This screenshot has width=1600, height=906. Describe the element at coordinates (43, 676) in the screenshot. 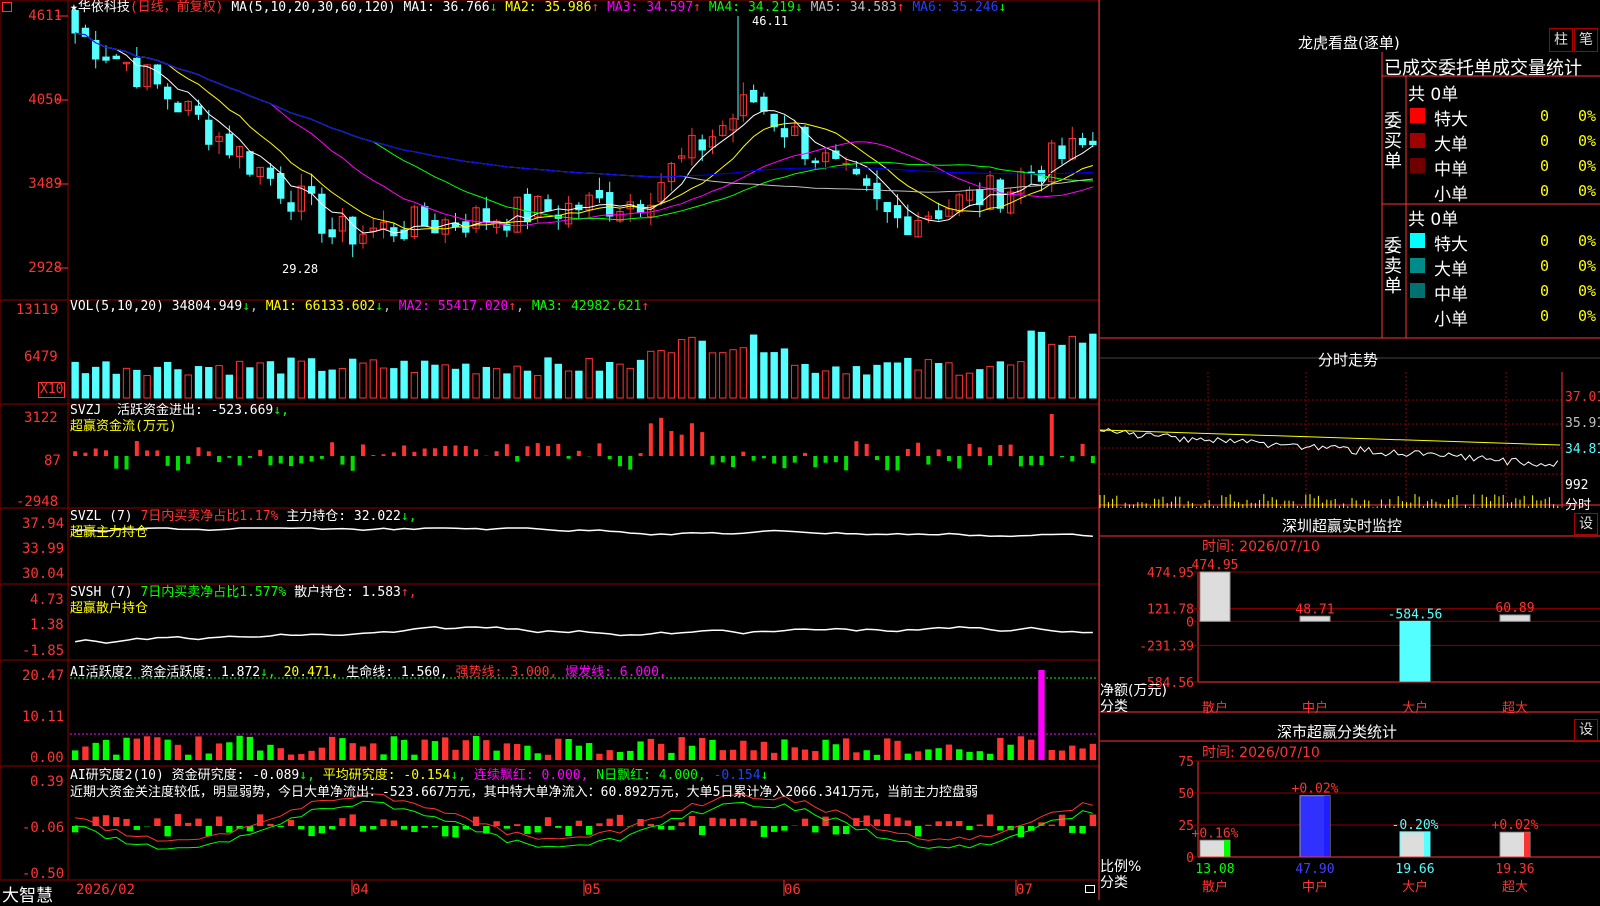

I see `y-tick: 20.47` at that location.